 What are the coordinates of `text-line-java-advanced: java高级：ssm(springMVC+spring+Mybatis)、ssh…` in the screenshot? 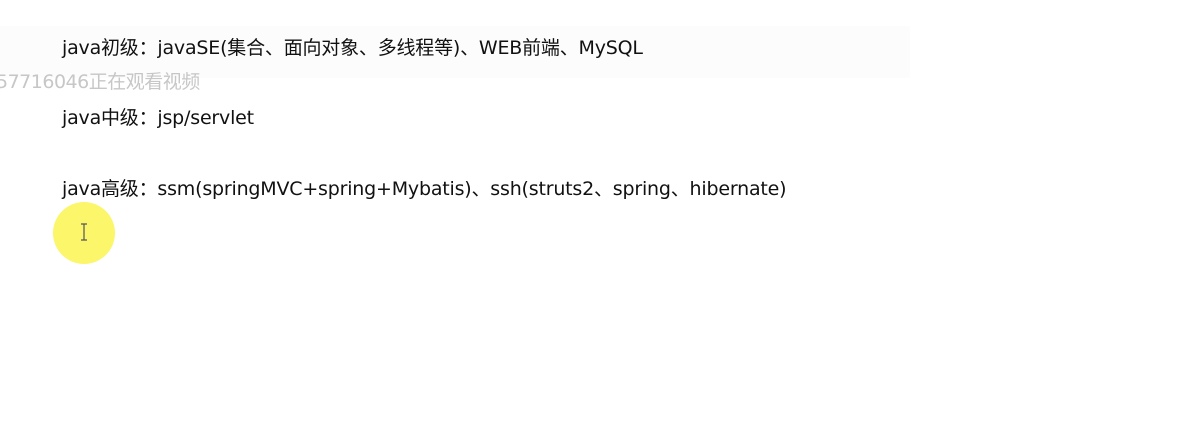 It's located at (424, 189).